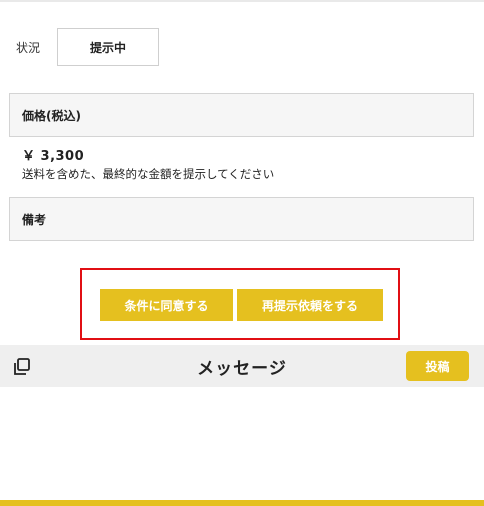 The width and height of the screenshot is (484, 506). What do you see at coordinates (310, 305) in the screenshot?
I see `rerequest-button: 再提示依頼をする` at bounding box center [310, 305].